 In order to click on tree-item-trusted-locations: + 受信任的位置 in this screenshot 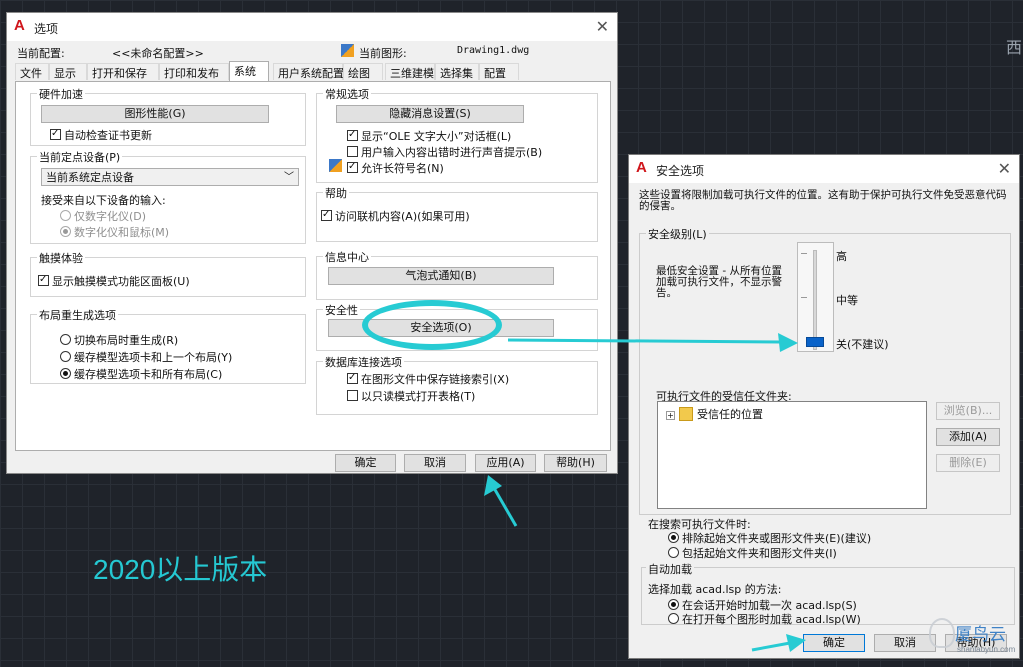, I will do `click(714, 414)`.